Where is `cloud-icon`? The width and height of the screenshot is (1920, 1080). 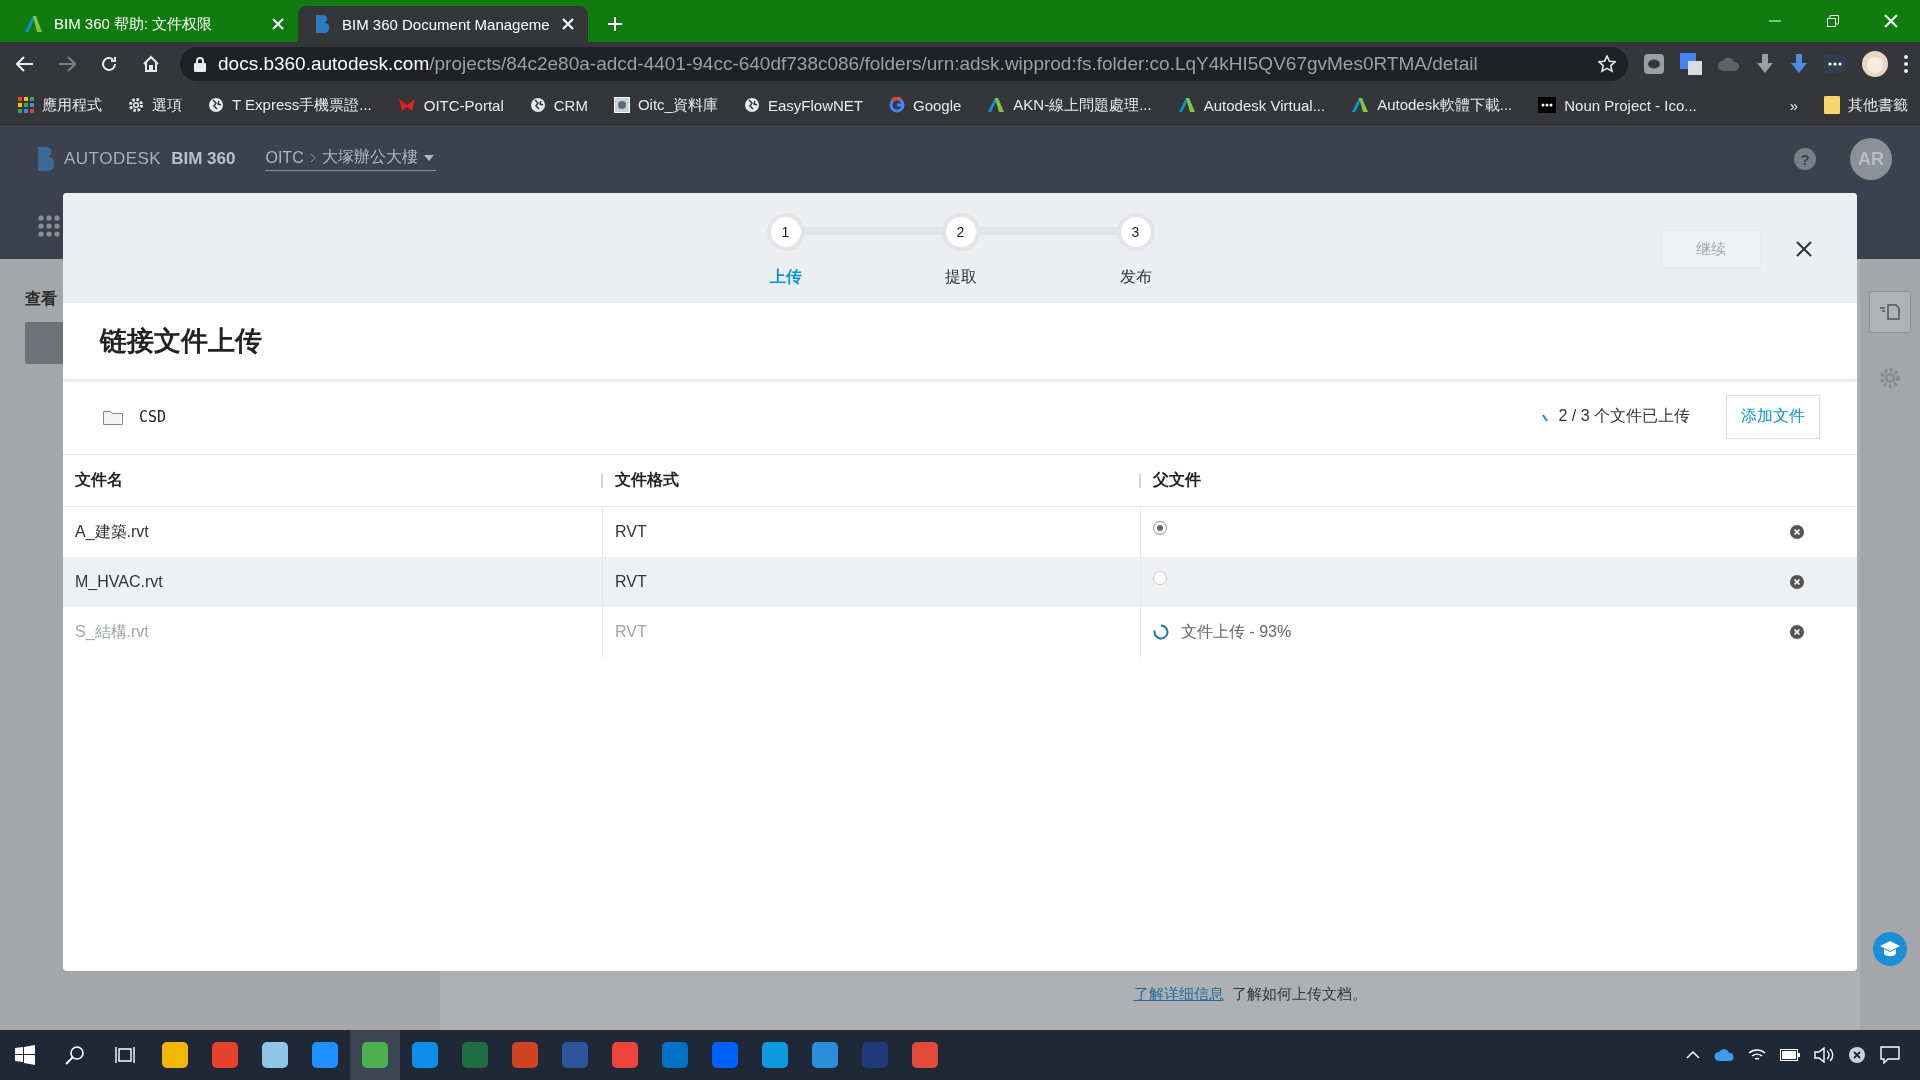
cloud-icon is located at coordinates (1724, 1055).